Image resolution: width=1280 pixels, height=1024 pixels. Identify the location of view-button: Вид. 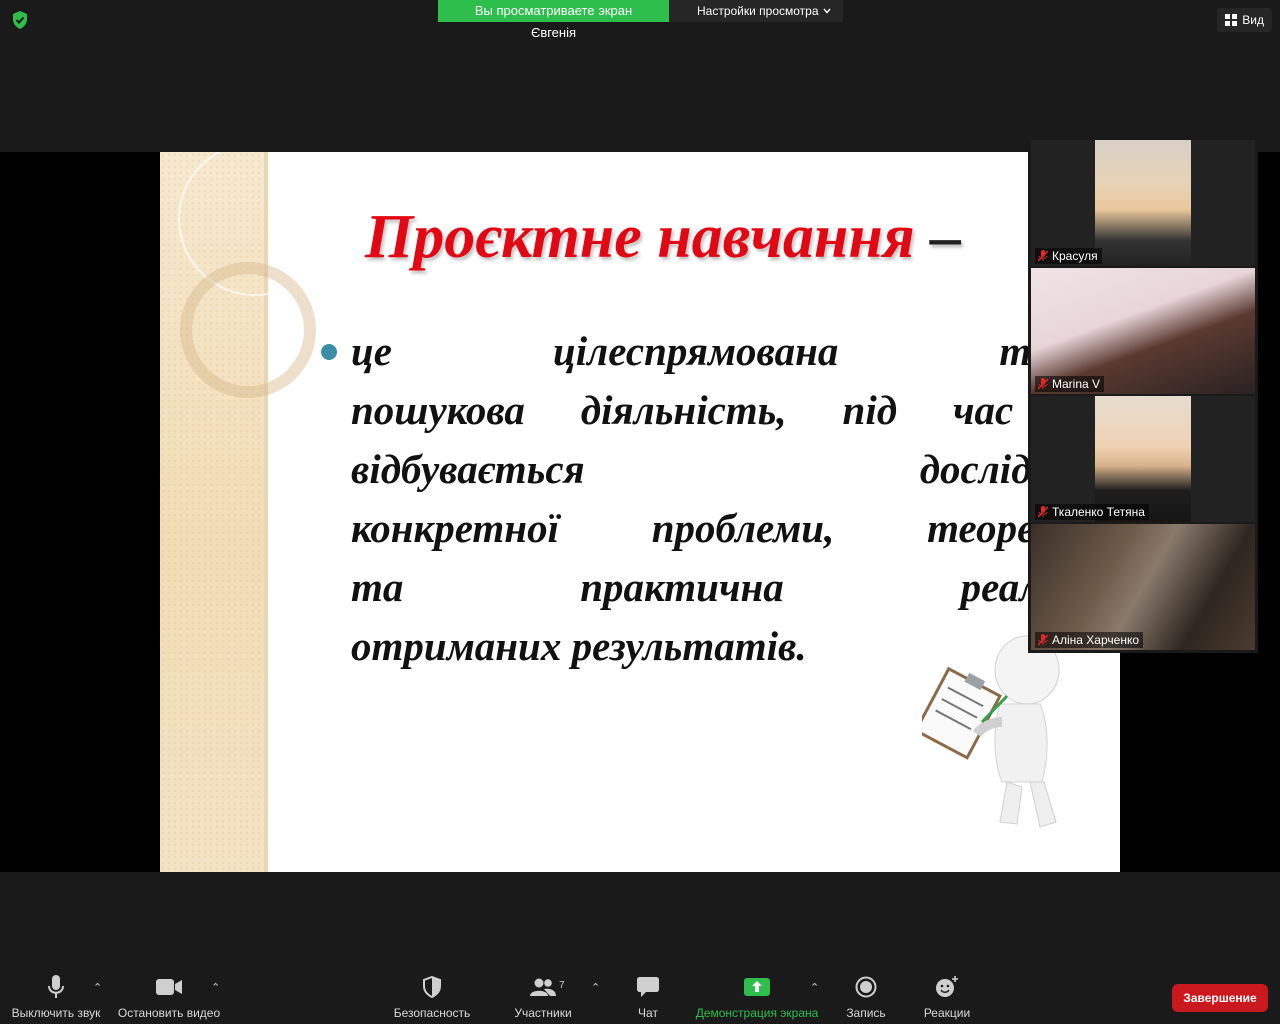
(1244, 20).